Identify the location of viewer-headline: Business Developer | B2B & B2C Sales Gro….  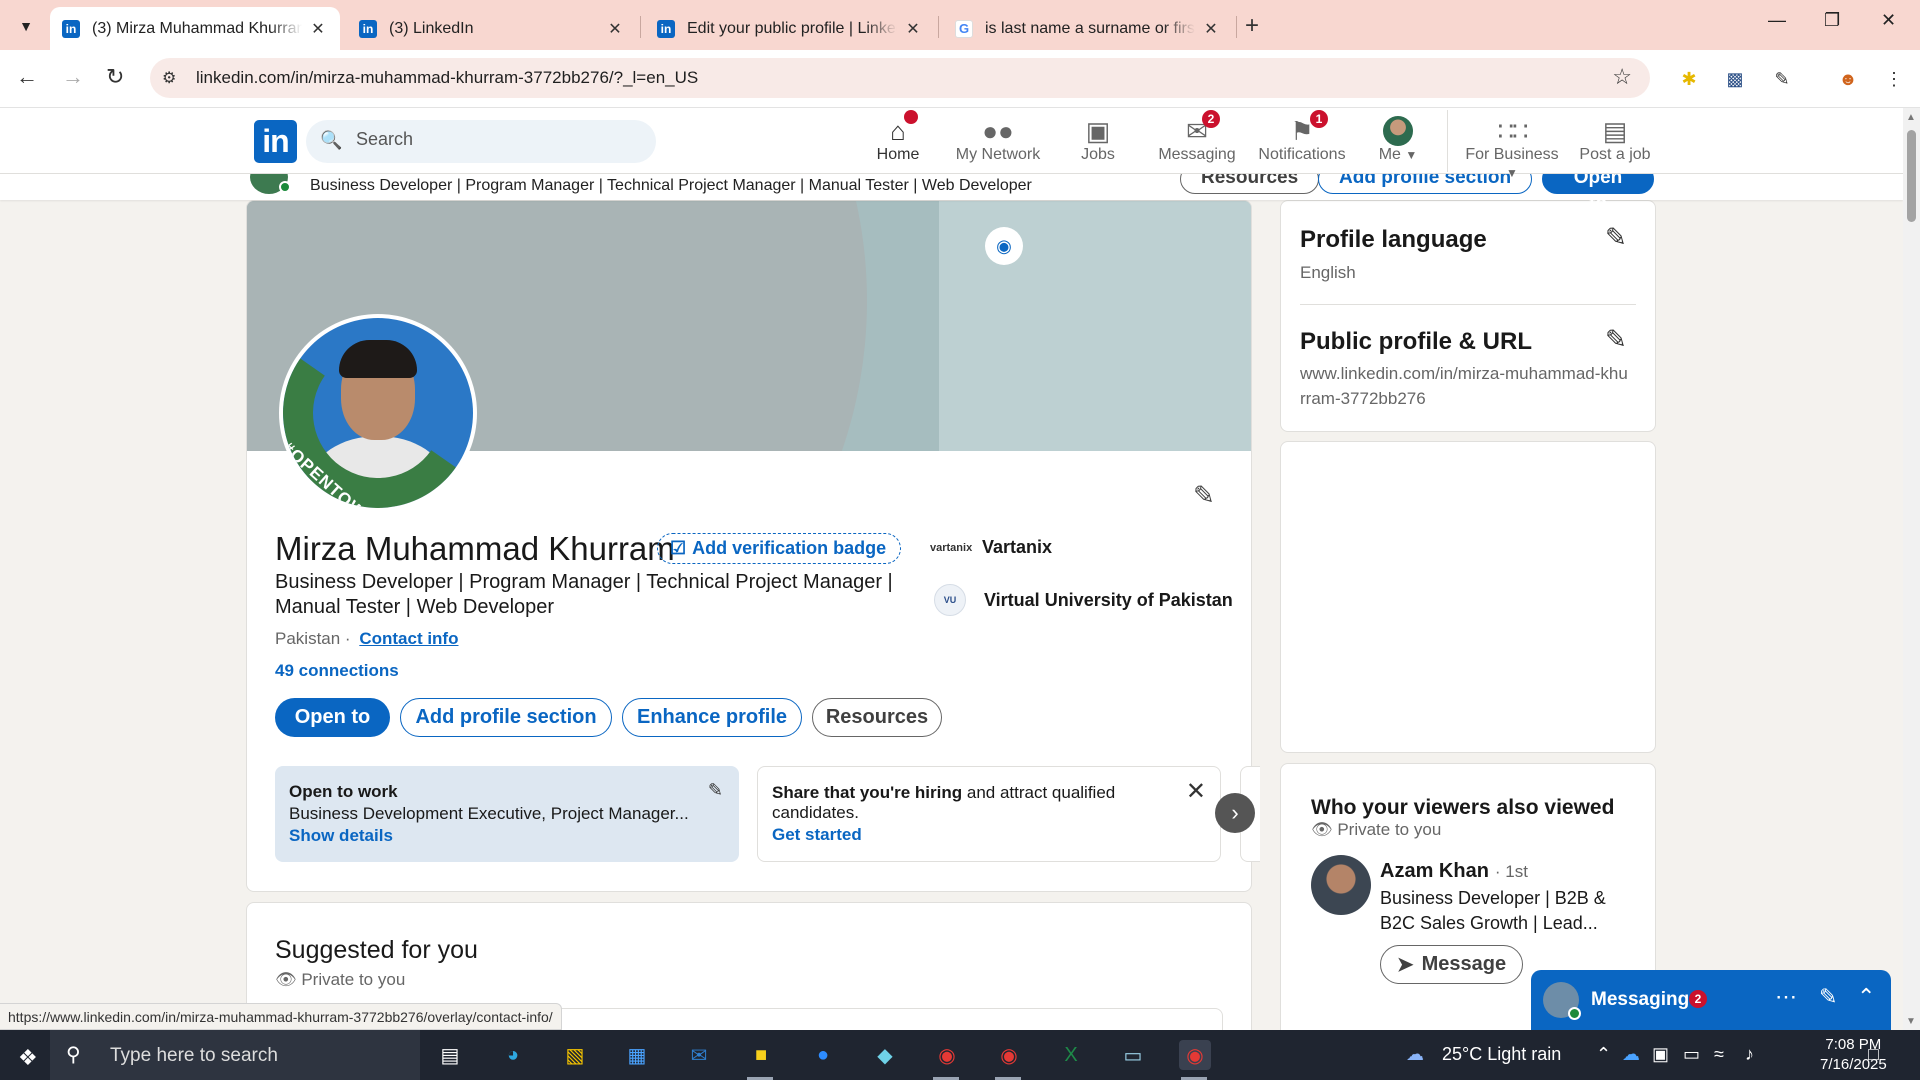
(1493, 910).